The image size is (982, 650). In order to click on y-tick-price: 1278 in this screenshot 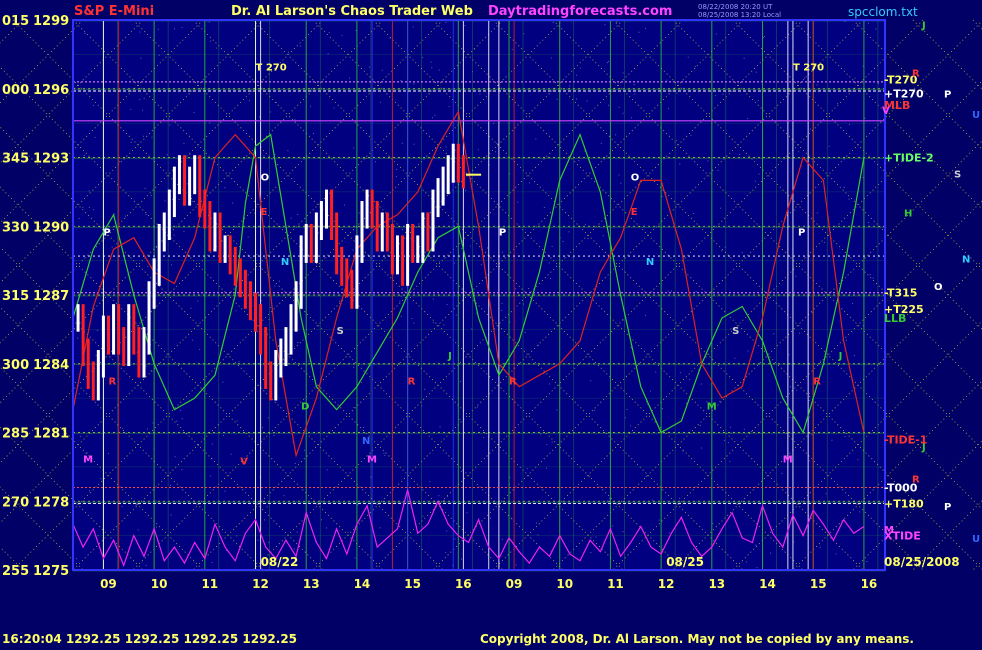, I will do `click(51, 502)`.